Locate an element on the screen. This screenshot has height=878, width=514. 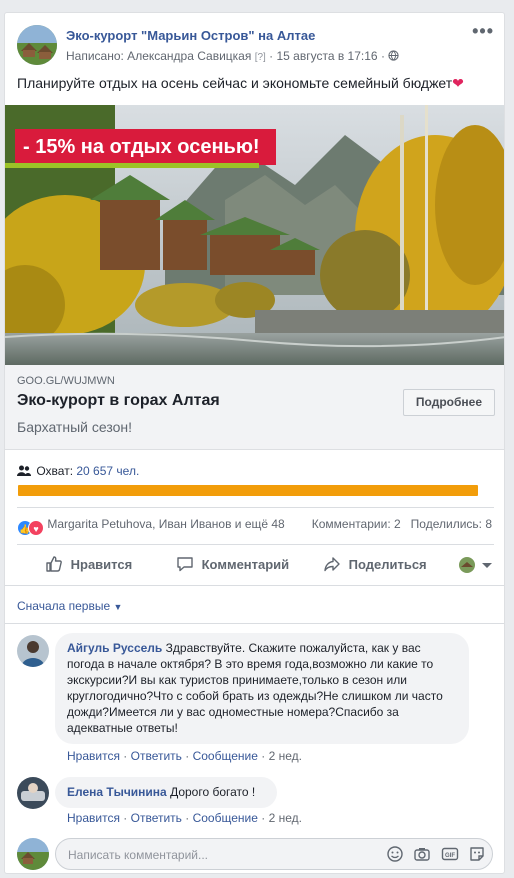
more-options-icon: ••• is located at coordinates (483, 31).